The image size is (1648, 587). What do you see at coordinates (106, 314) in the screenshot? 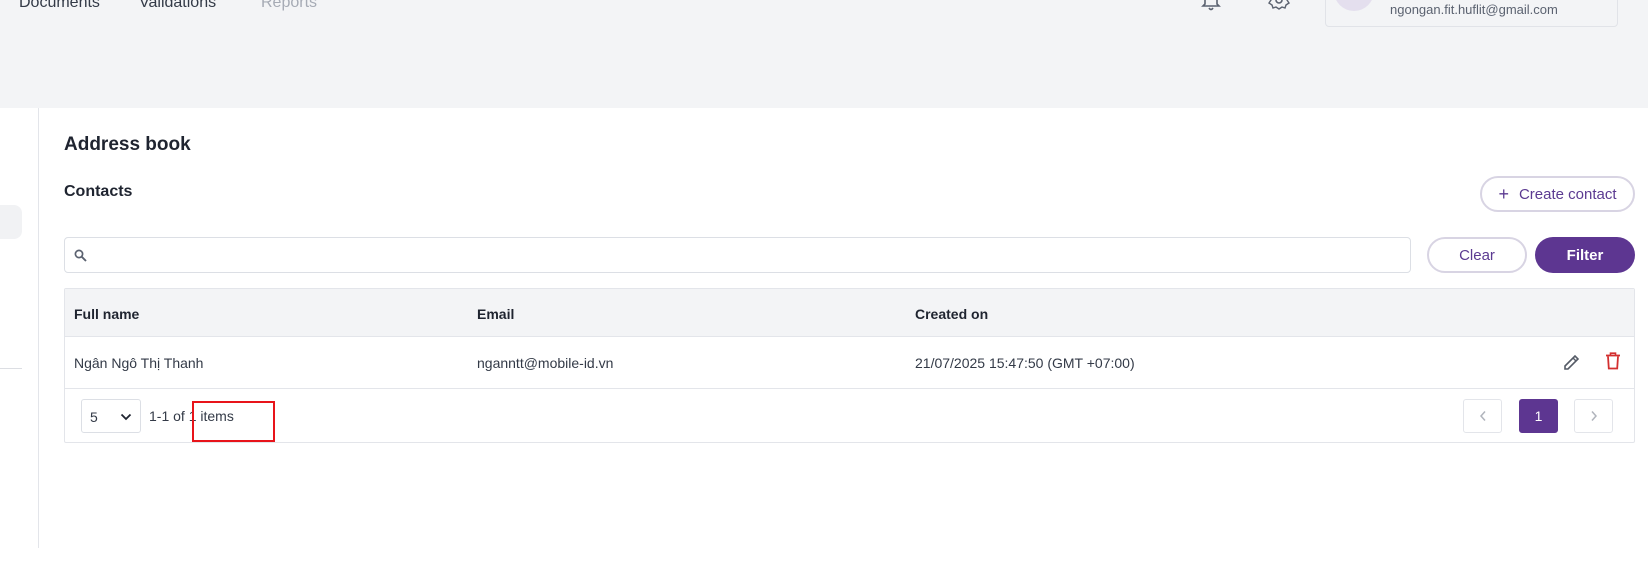
I see `column-header-full-name: Full name` at bounding box center [106, 314].